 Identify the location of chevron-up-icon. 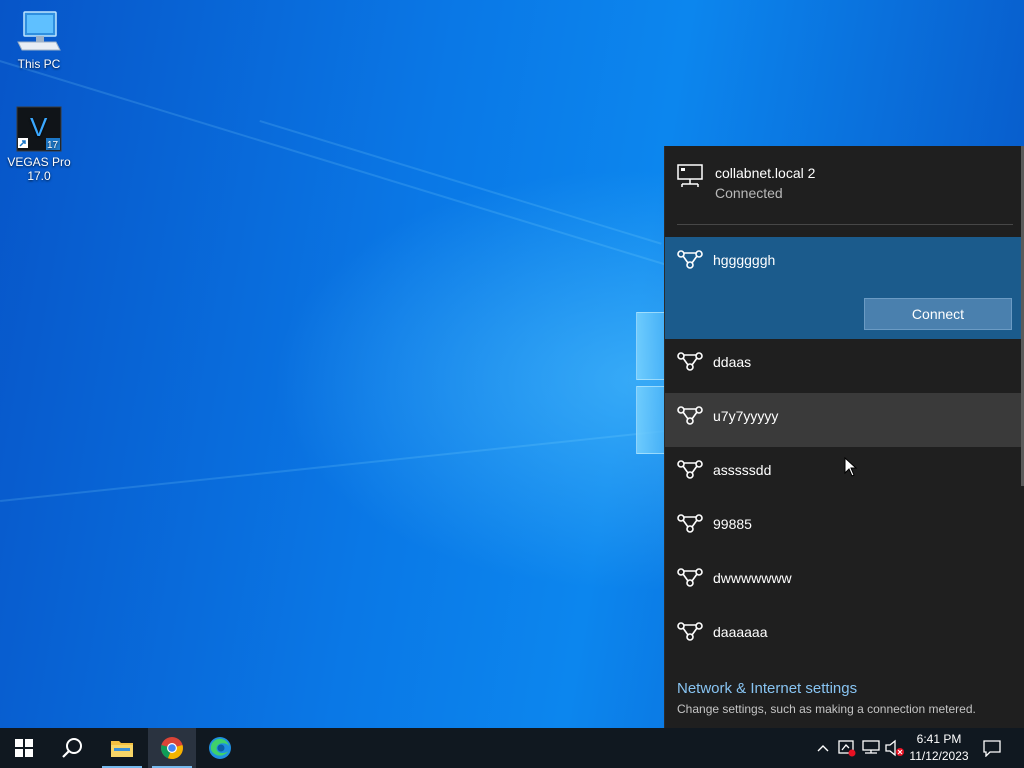
(823, 748).